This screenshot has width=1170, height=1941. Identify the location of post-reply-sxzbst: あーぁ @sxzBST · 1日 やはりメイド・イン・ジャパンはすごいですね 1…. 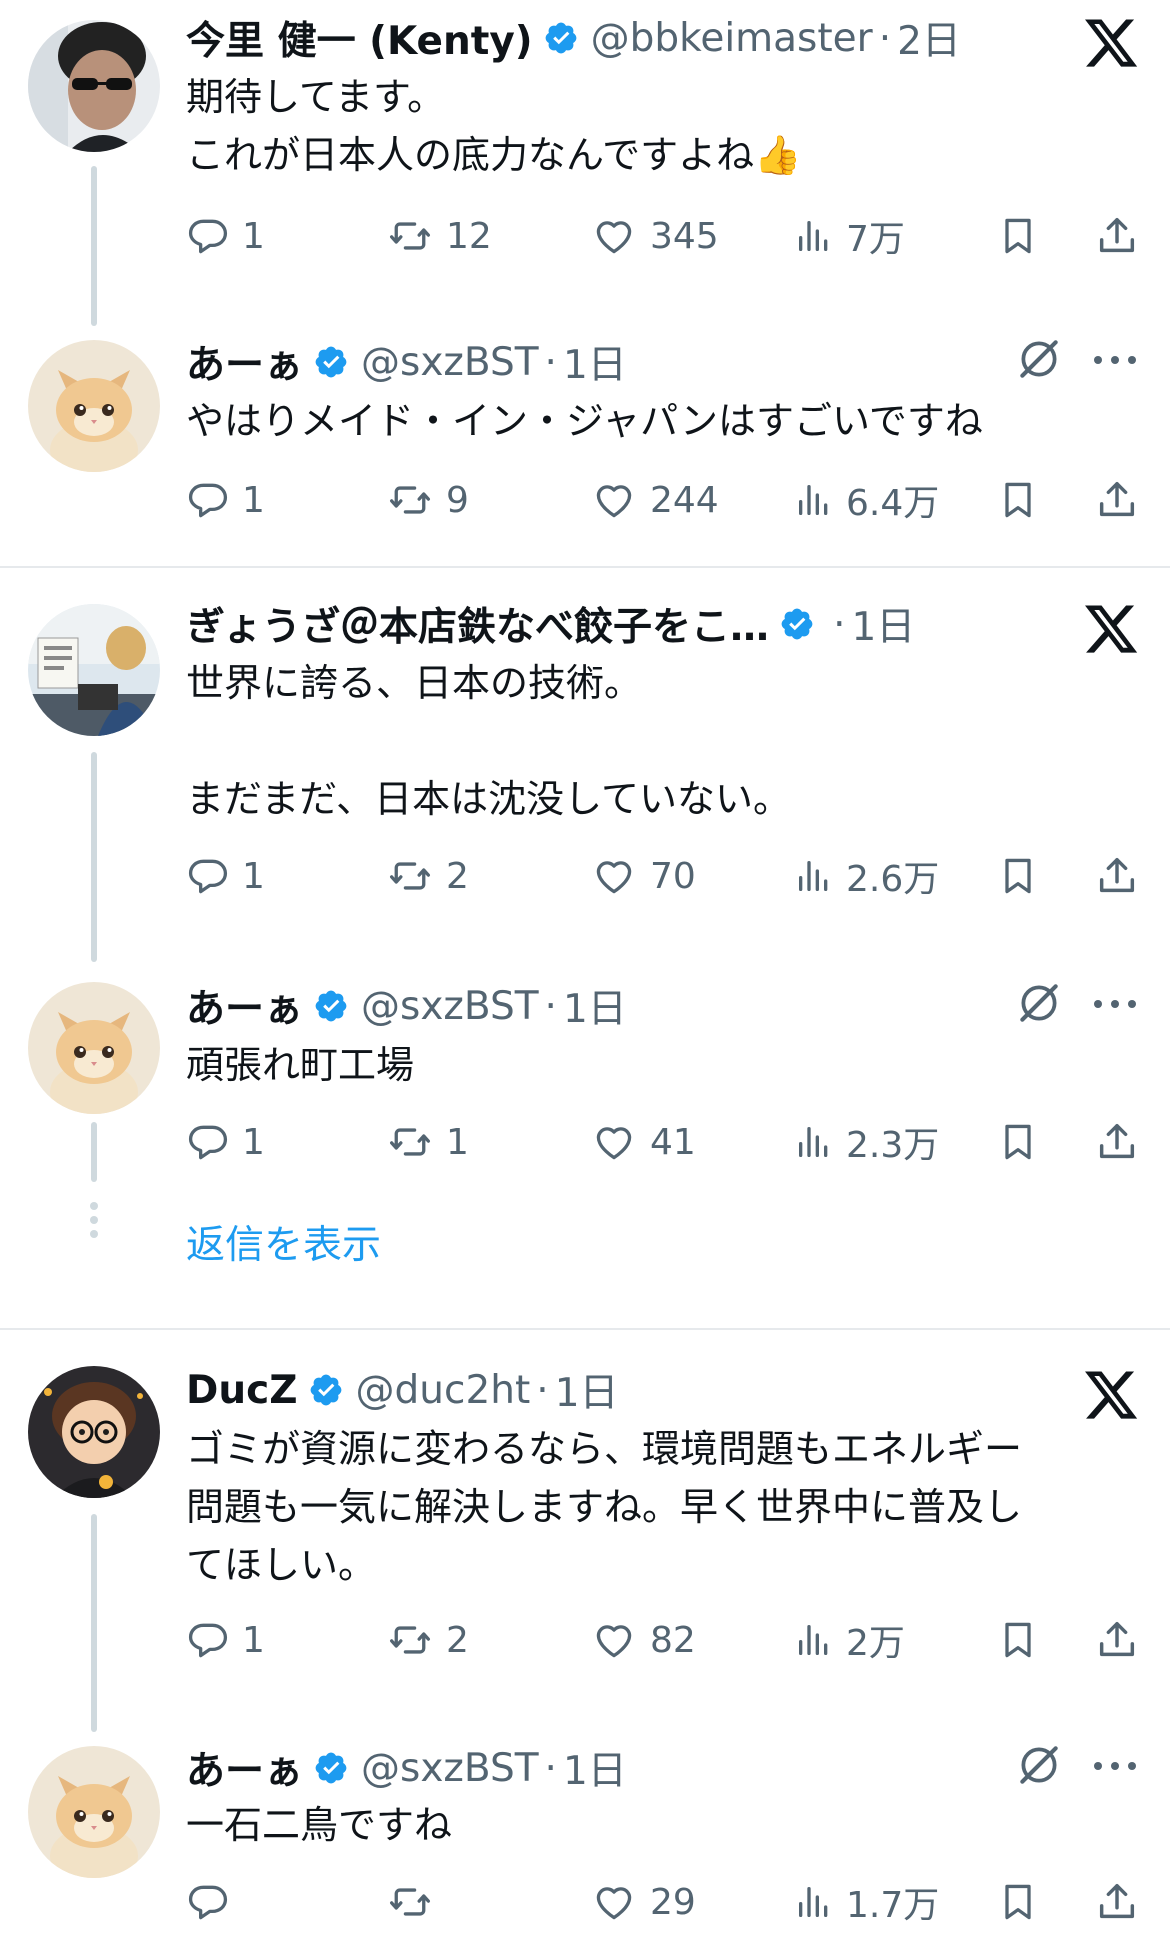
(585, 445).